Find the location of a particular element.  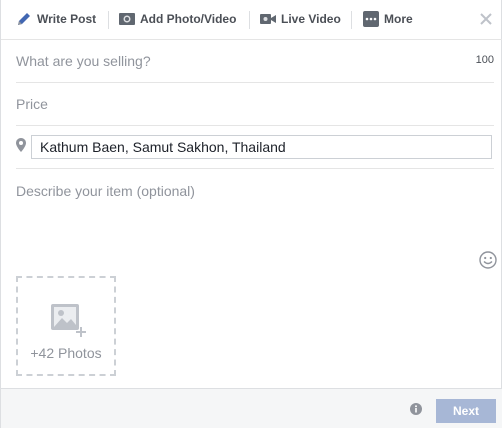

more-icon is located at coordinates (371, 19).